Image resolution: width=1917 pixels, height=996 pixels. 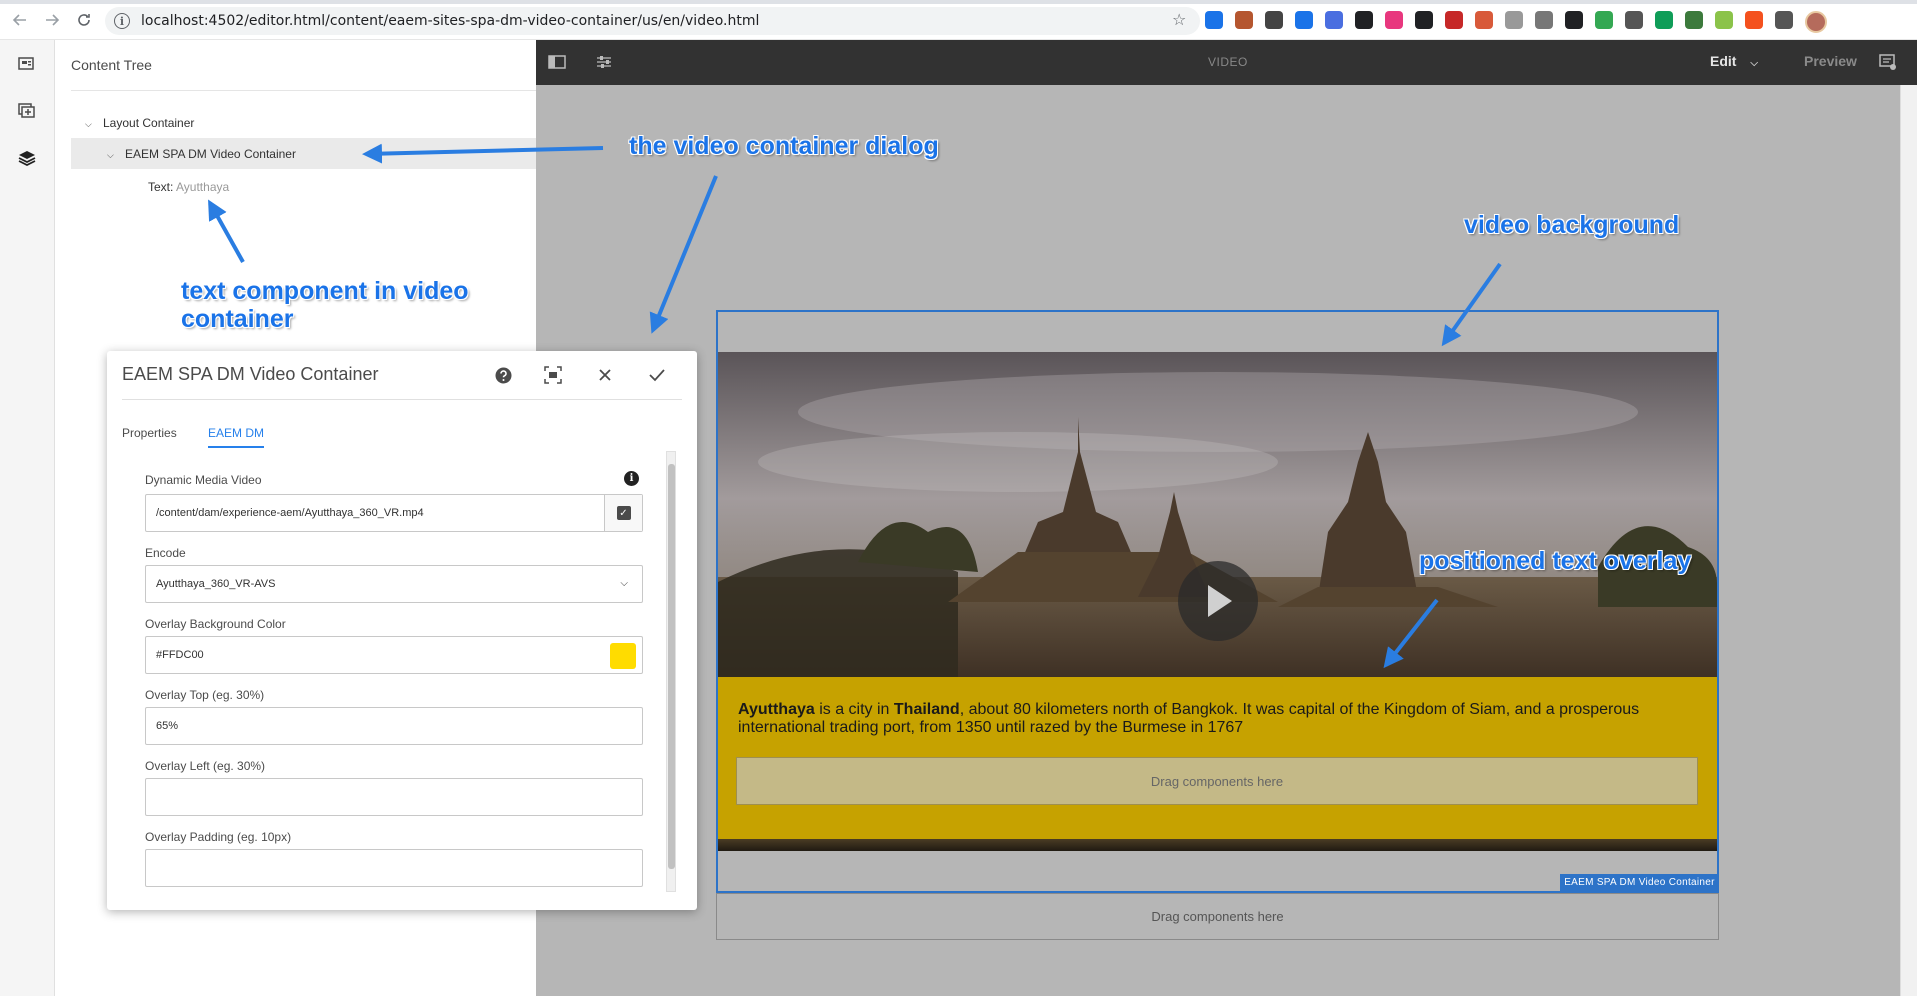 I want to click on site-info-icon: i, so click(x=122, y=21).